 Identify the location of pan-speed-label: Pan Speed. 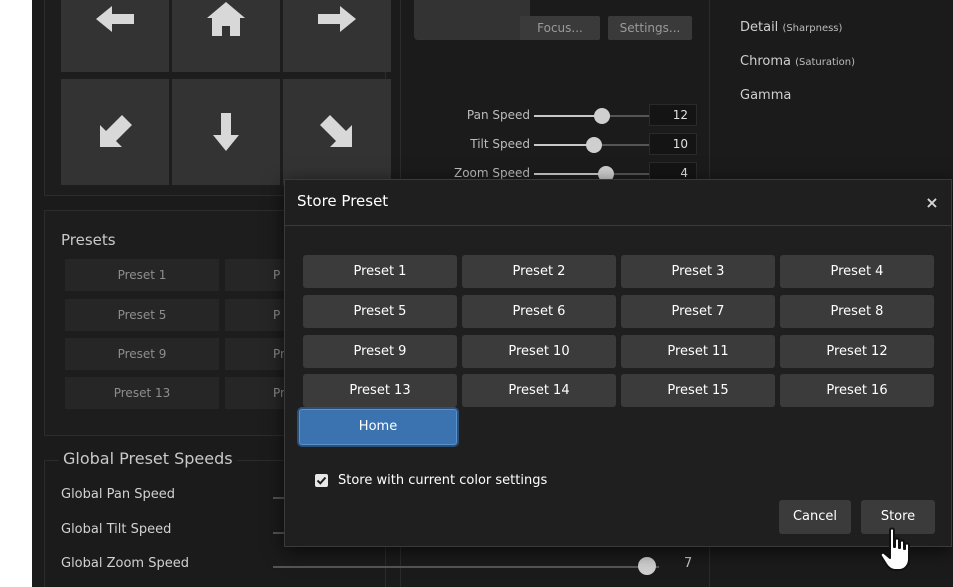
(498, 115).